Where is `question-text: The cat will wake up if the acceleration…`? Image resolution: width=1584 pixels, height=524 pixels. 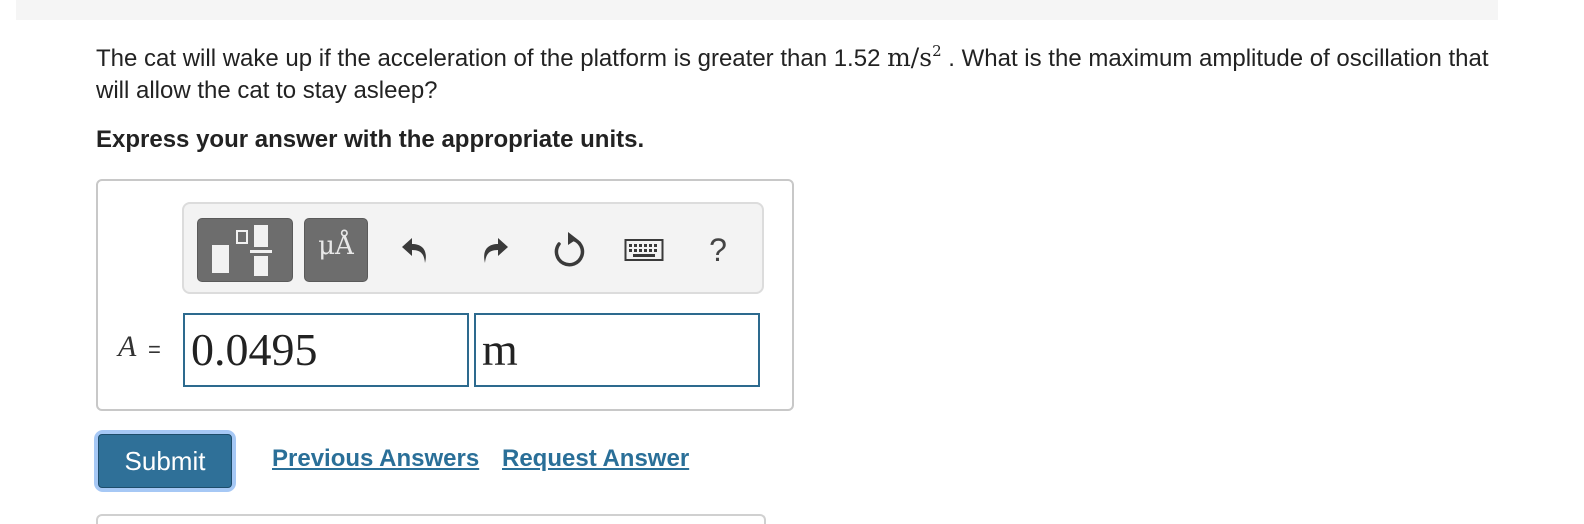
question-text: The cat will wake up if the acceleration… is located at coordinates (796, 74).